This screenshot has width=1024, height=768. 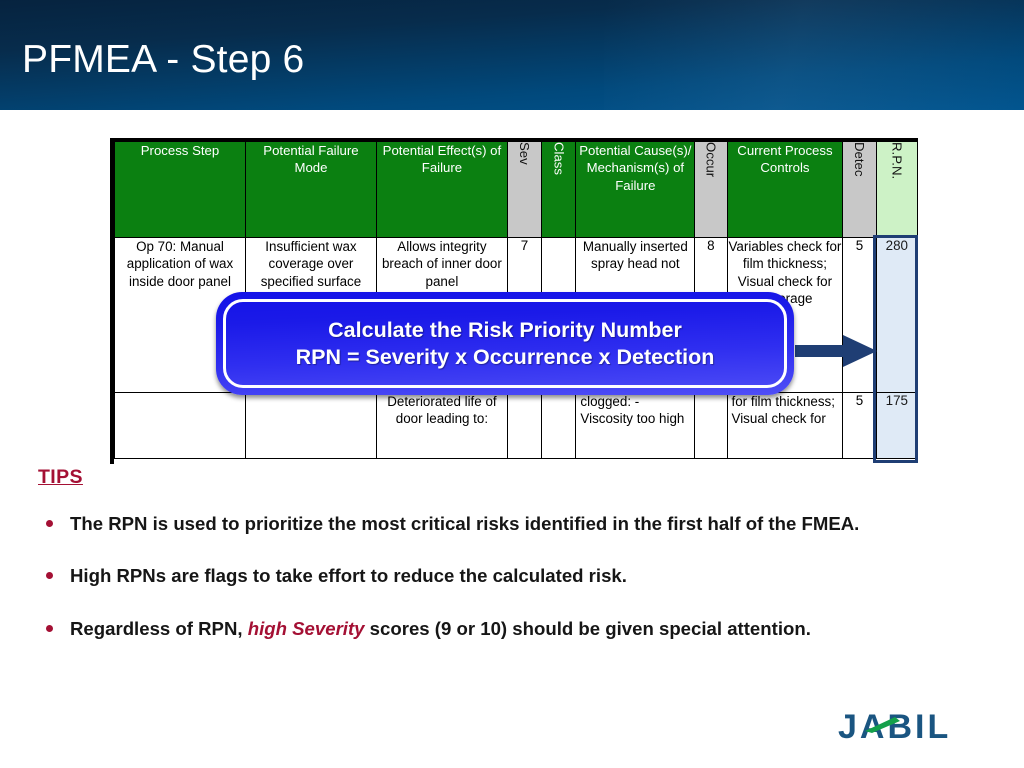 What do you see at coordinates (441, 189) in the screenshot?
I see `column-header-effect: Potential Effect(s) of Failure` at bounding box center [441, 189].